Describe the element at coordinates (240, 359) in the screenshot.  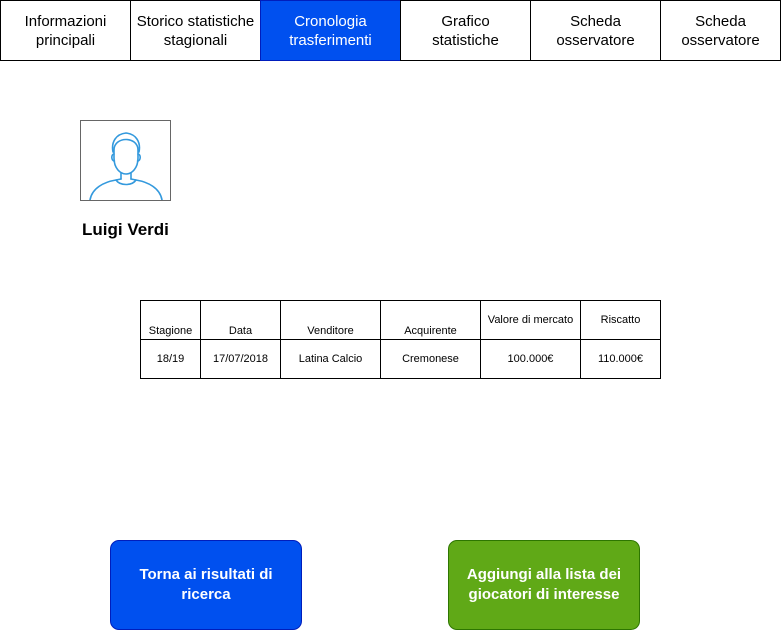
I see `cell-data: 17/07/2018` at that location.